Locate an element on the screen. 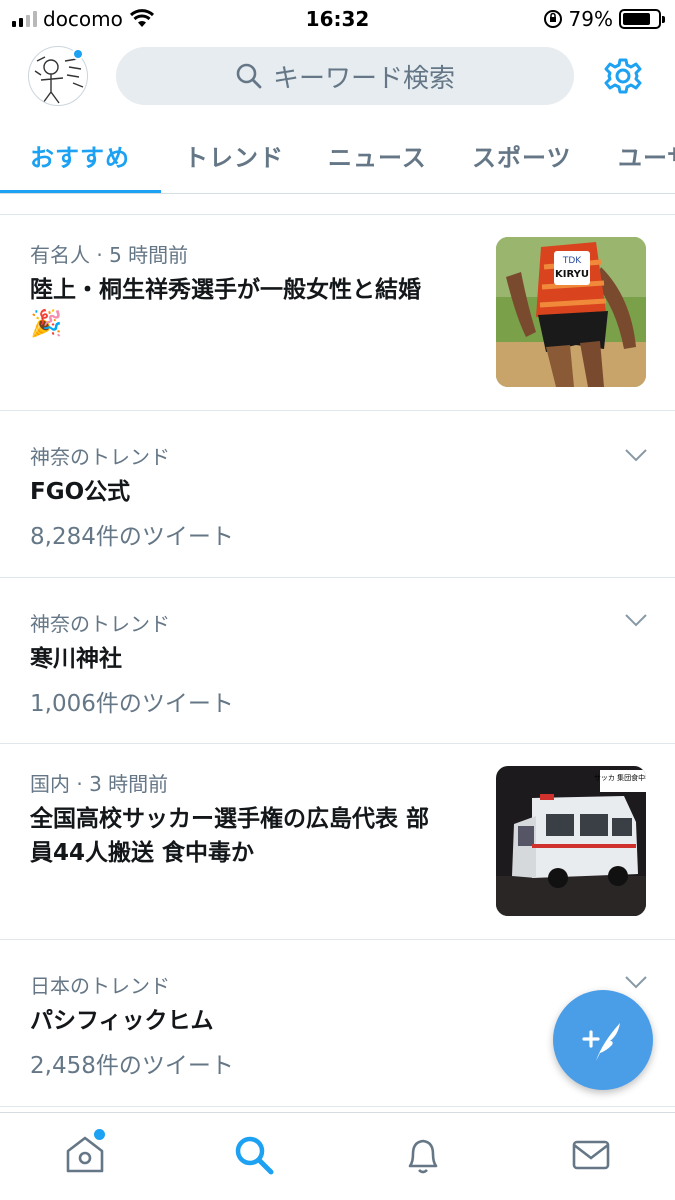 This screenshot has width=675, height=1200. item-title: 全国高校サッカー選手権の広島代表 部員44人搬送 食中毒か is located at coordinates (230, 836).